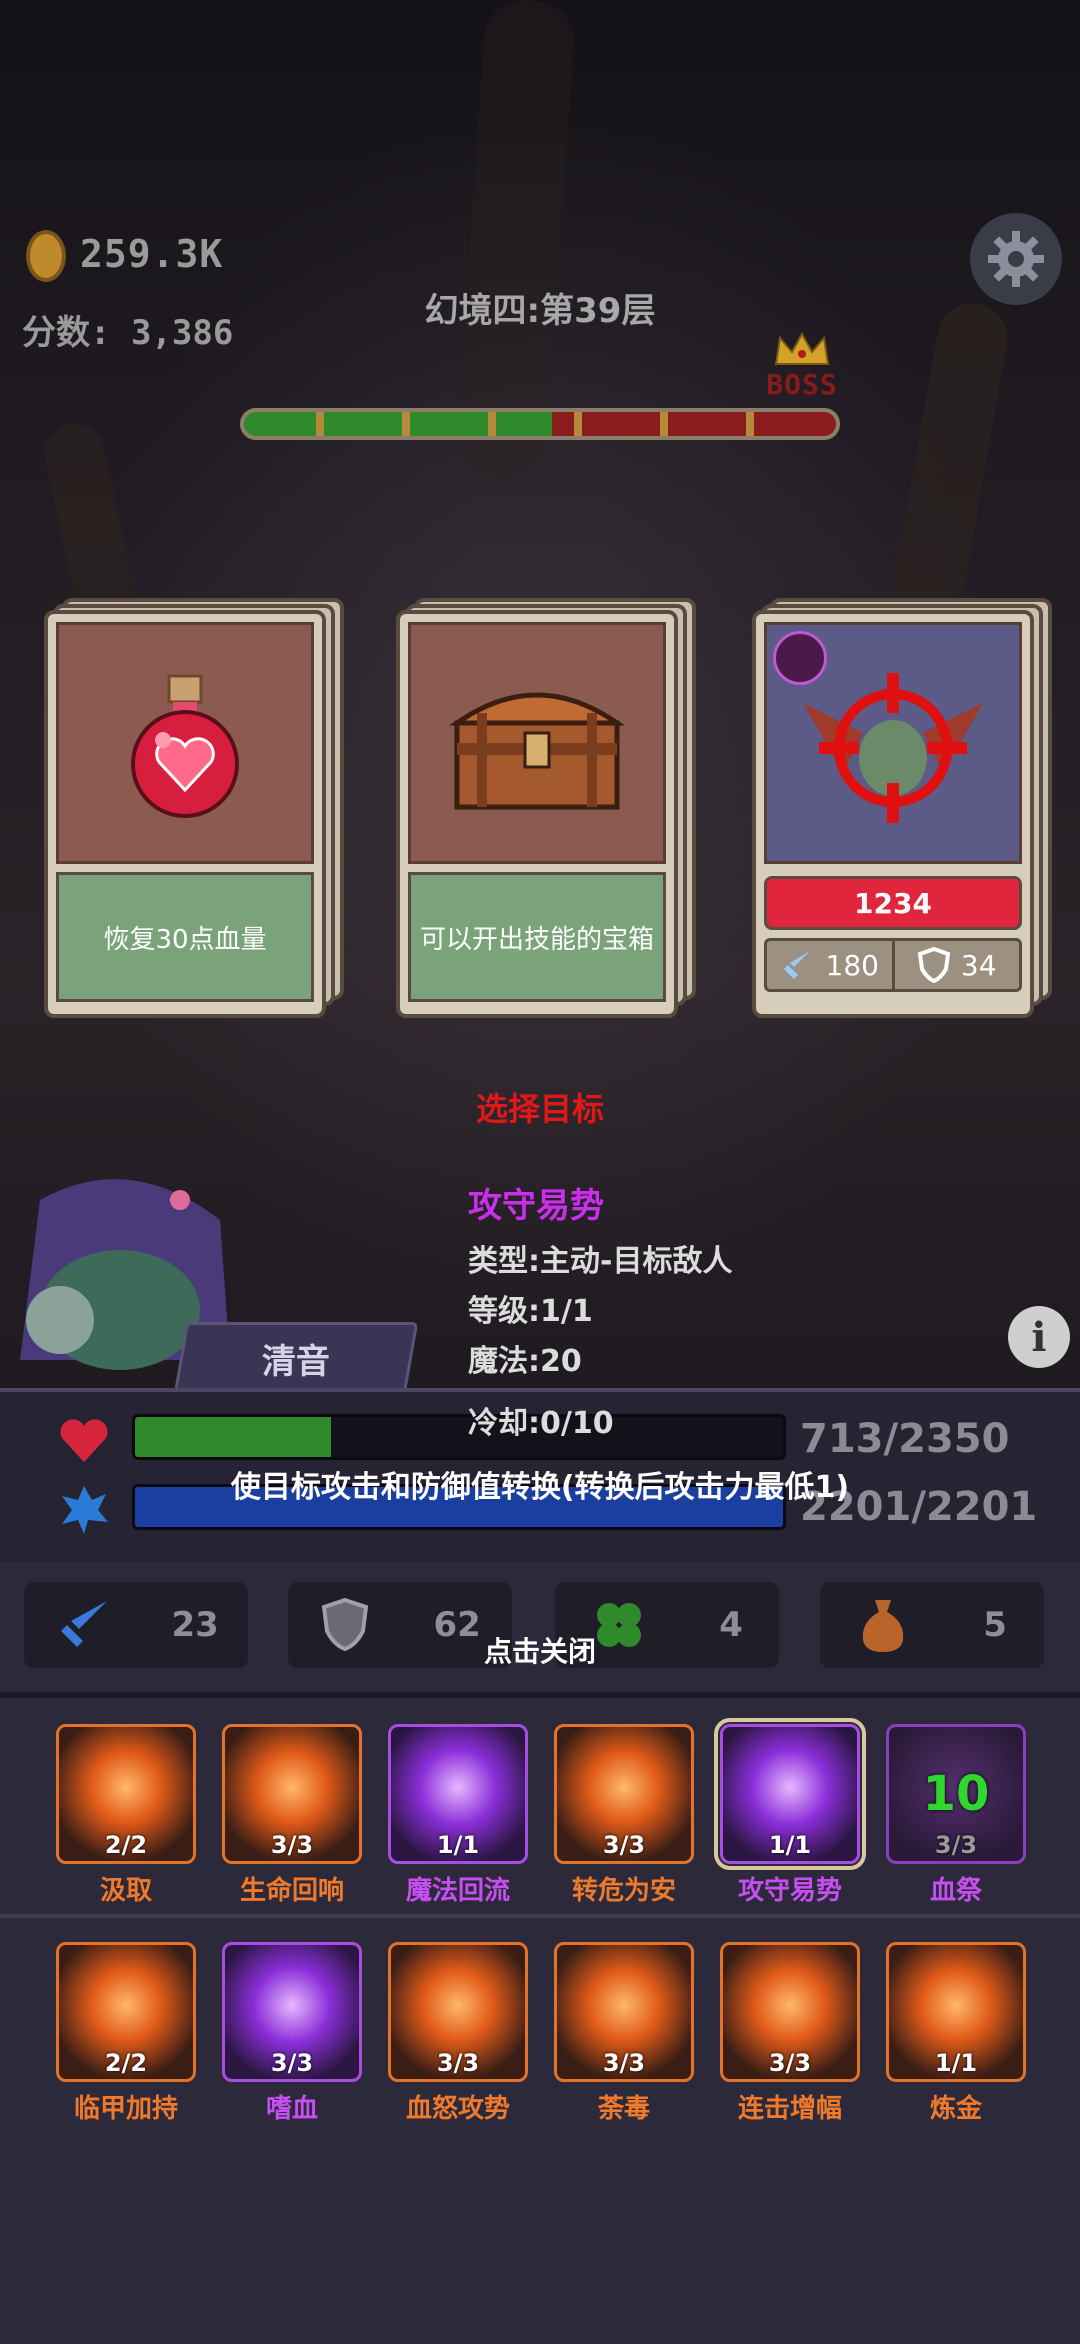 This screenshot has height=2344, width=1080. Describe the element at coordinates (623, 1891) in the screenshot. I see `skill-name: 转危为安` at that location.